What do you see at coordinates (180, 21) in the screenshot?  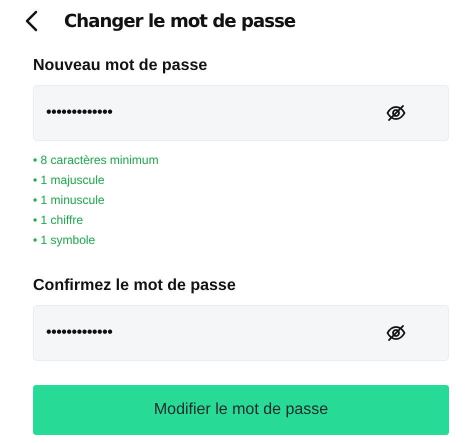 I see `page-title: Changer le mot de passe` at bounding box center [180, 21].